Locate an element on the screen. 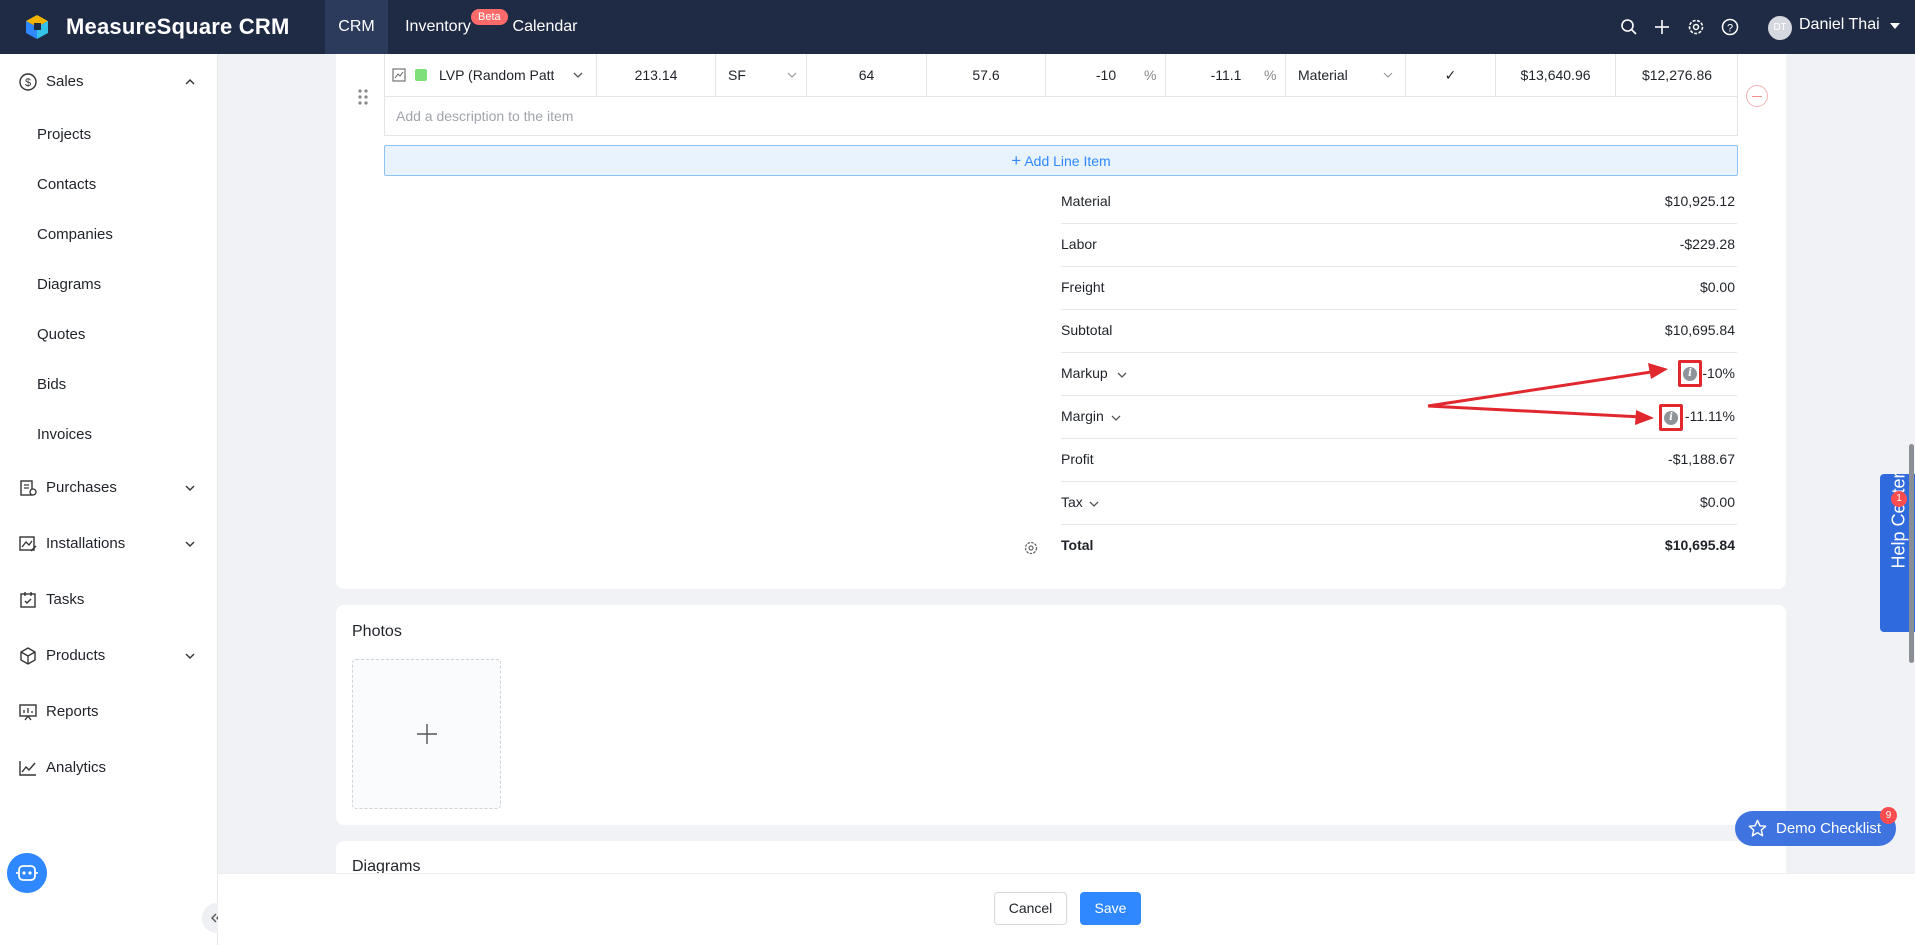  cancel-button: Cancel is located at coordinates (1030, 908).